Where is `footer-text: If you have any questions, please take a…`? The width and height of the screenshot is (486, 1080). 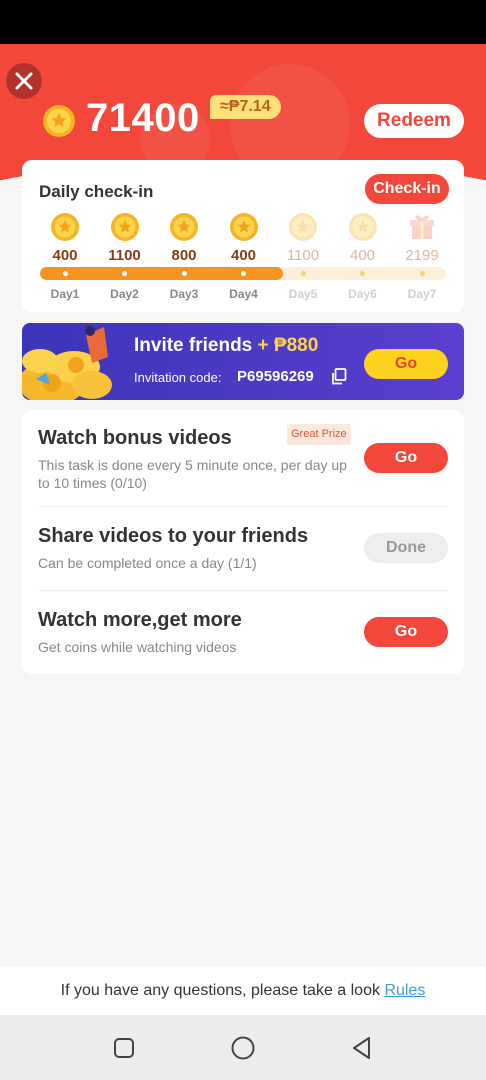
footer-text: If you have any questions, please take a… is located at coordinates (220, 990).